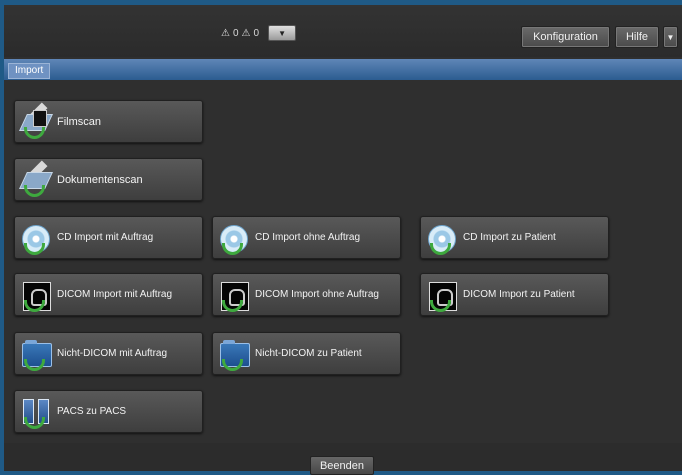  What do you see at coordinates (79, 121) in the screenshot?
I see `filmscan-label: Filmscan` at bounding box center [79, 121].